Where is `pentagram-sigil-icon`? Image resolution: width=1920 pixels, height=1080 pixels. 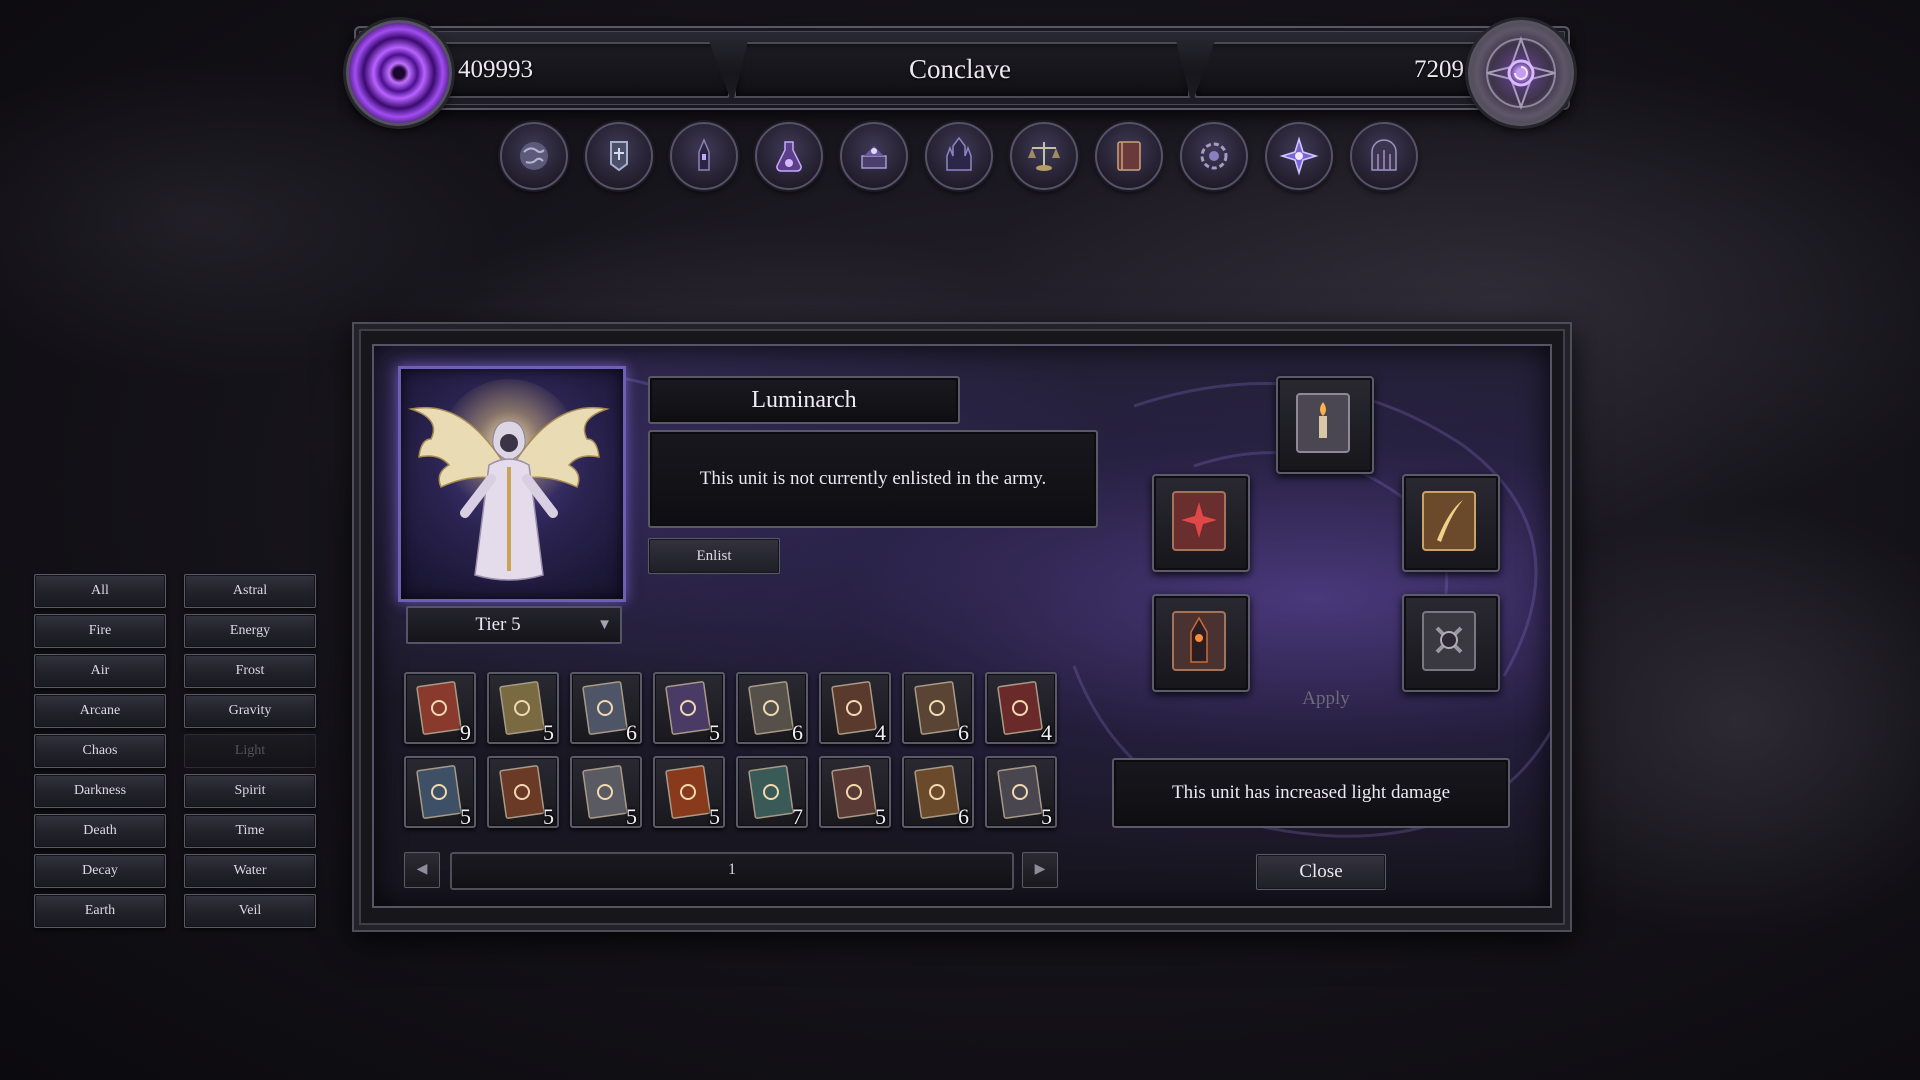 pentagram-sigil-icon is located at coordinates (1521, 73).